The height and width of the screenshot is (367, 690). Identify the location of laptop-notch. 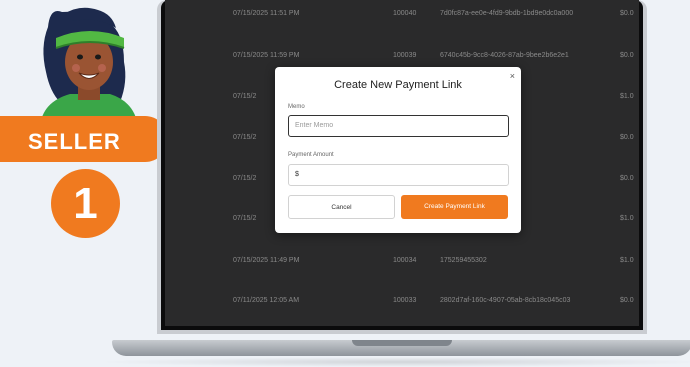
(402, 343).